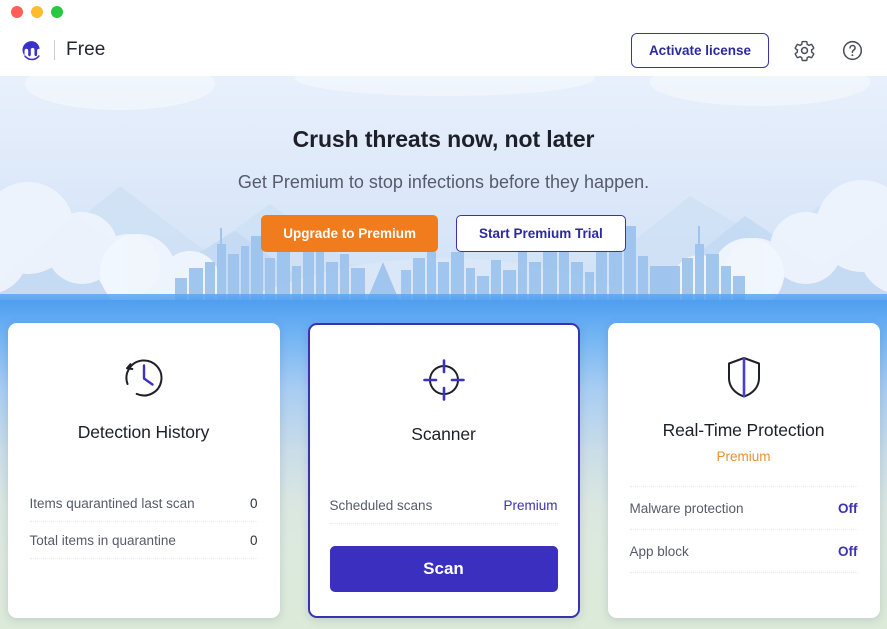  What do you see at coordinates (443, 12) in the screenshot?
I see `window-titlebar` at bounding box center [443, 12].